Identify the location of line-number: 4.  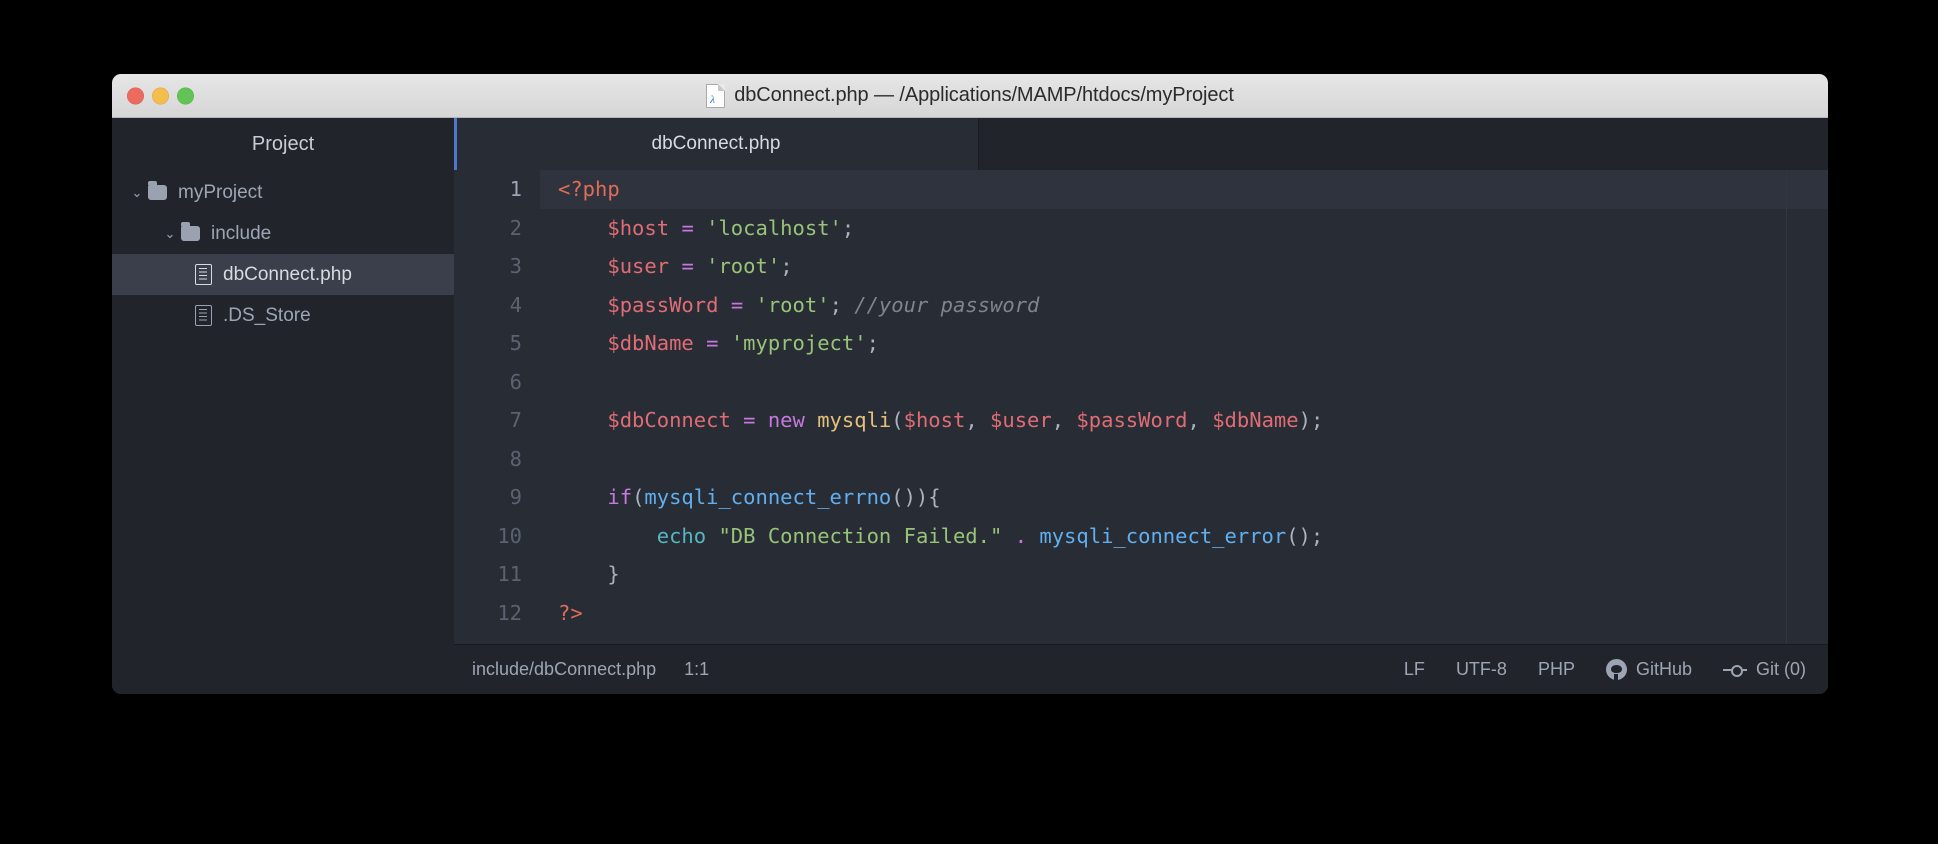
(515, 304).